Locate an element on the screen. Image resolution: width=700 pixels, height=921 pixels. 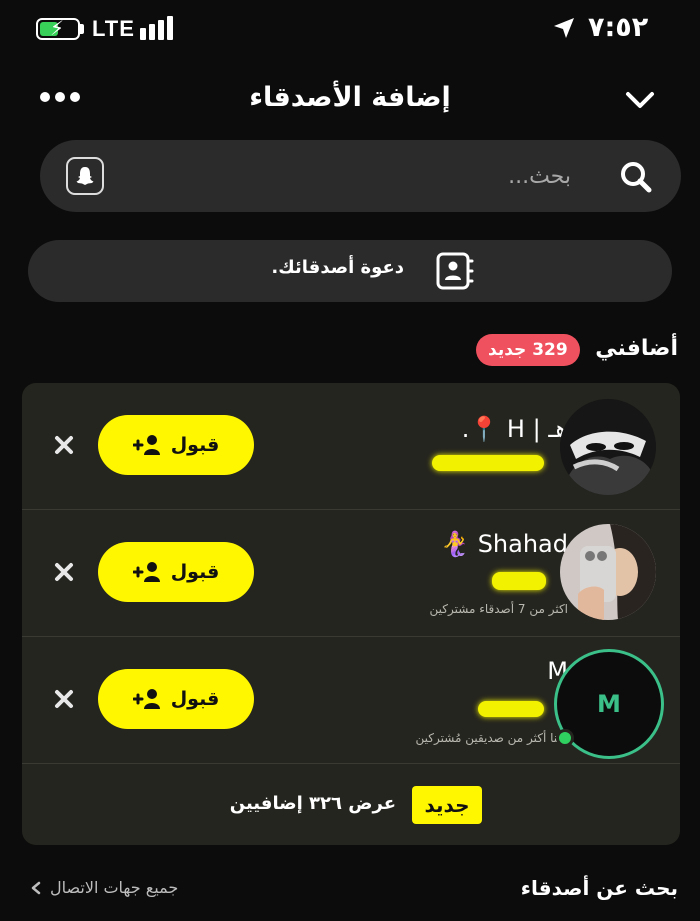
request-name: هـ | H 📍. is located at coordinates (514, 429).